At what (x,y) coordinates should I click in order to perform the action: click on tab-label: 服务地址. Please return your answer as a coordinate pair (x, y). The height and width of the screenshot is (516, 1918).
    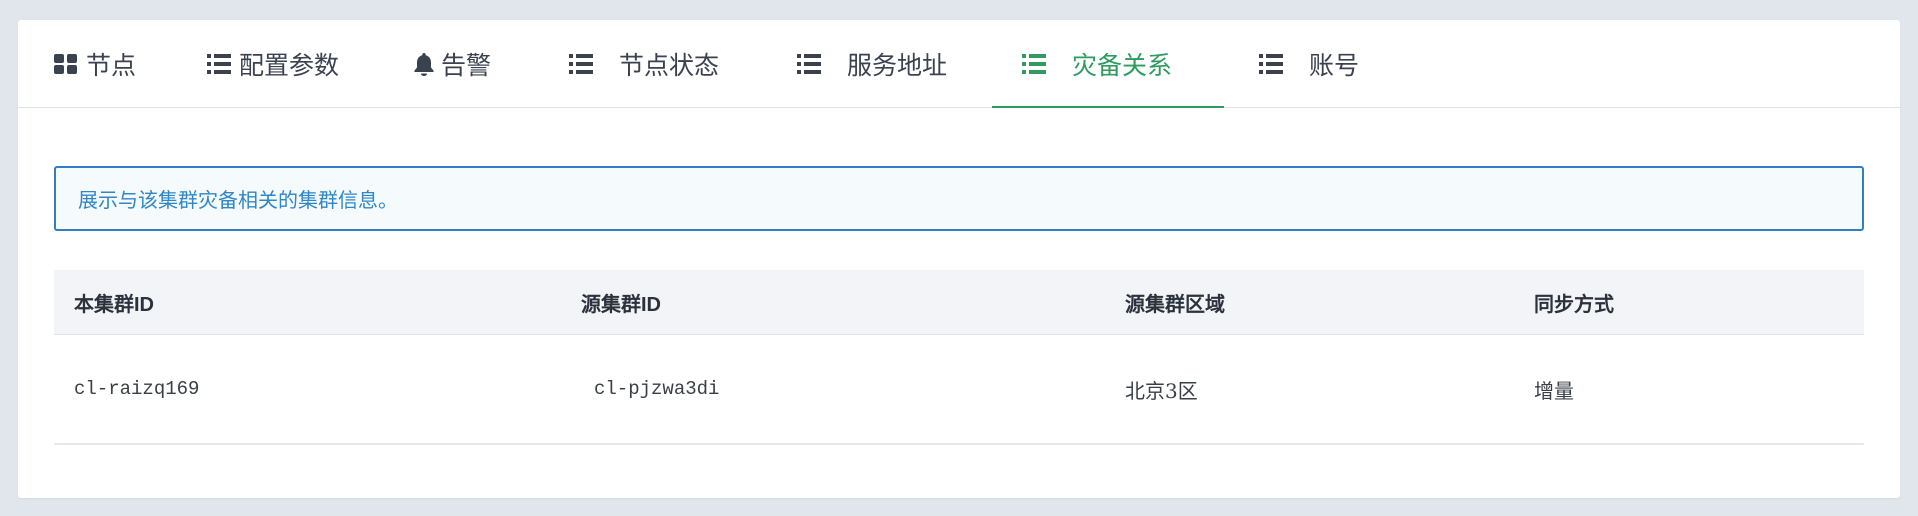
    Looking at the image, I should click on (897, 65).